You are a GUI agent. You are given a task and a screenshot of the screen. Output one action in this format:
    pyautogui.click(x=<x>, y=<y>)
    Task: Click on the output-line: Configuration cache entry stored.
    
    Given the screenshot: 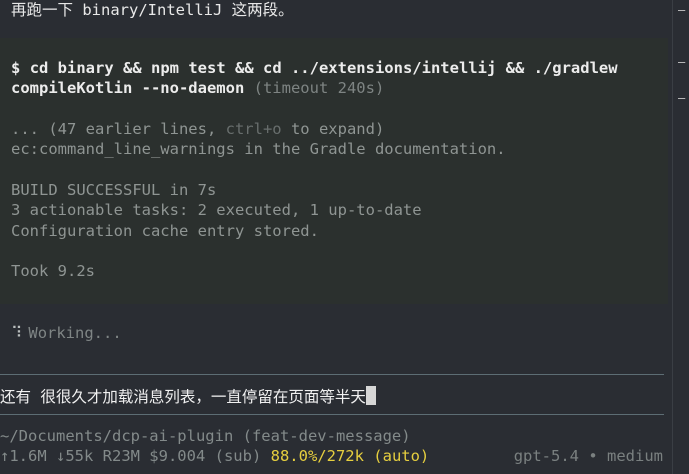 What is the action you would take?
    pyautogui.click(x=165, y=231)
    